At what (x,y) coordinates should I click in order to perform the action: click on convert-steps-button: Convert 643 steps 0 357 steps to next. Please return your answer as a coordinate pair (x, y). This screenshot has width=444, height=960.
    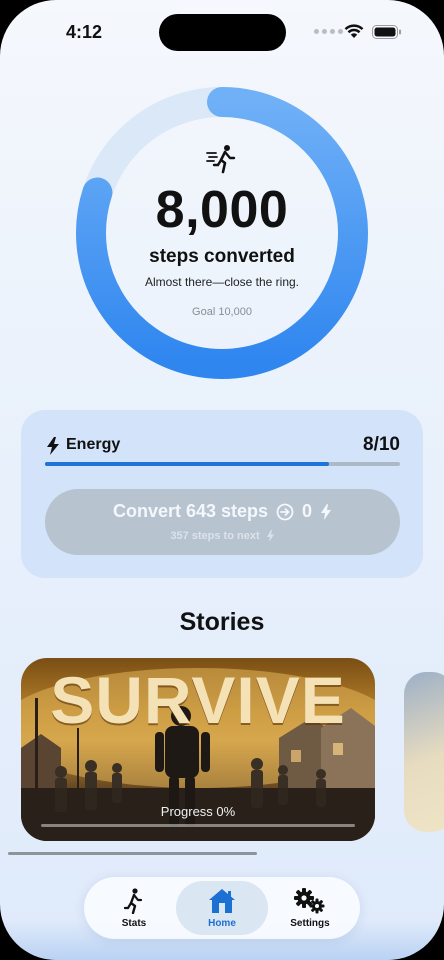
    Looking at the image, I should click on (222, 522).